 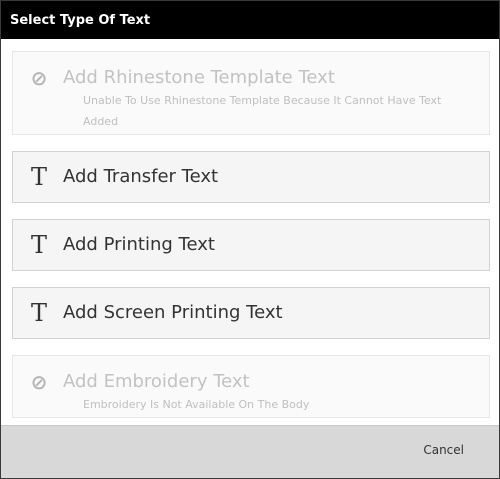 What do you see at coordinates (251, 177) in the screenshot?
I see `option-transfer-text: T Add Transfer Text` at bounding box center [251, 177].